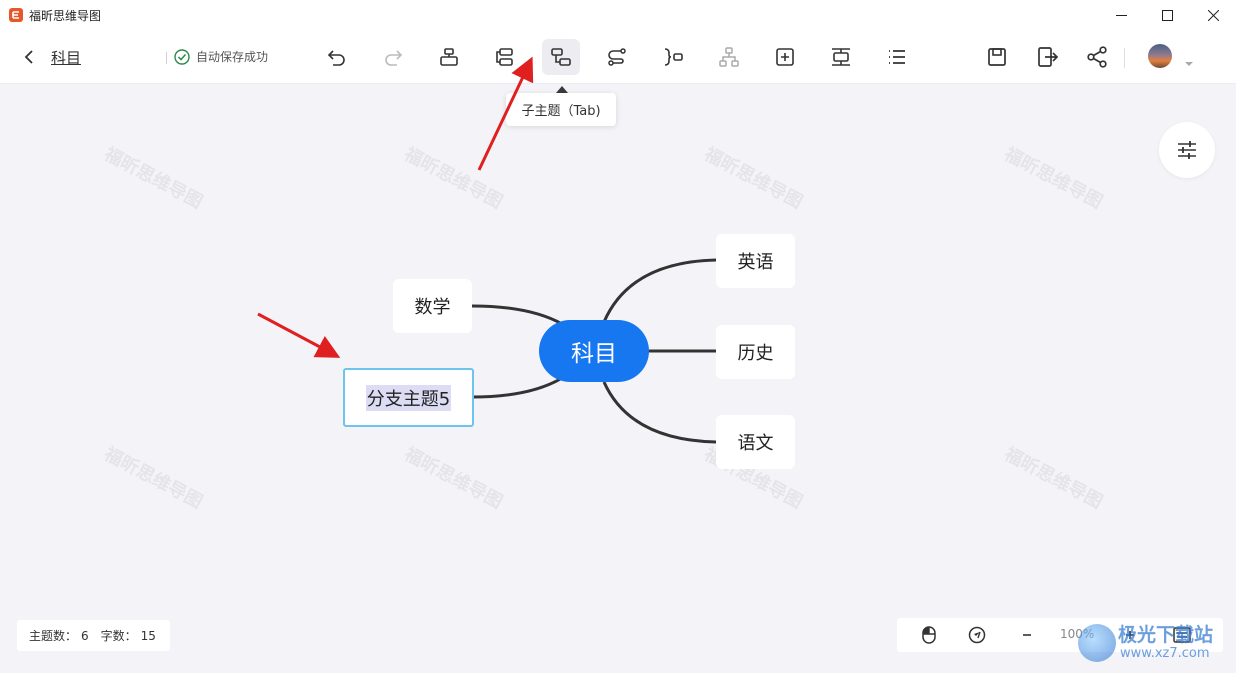  Describe the element at coordinates (118, 636) in the screenshot. I see `word-count-label: 字数：` at that location.